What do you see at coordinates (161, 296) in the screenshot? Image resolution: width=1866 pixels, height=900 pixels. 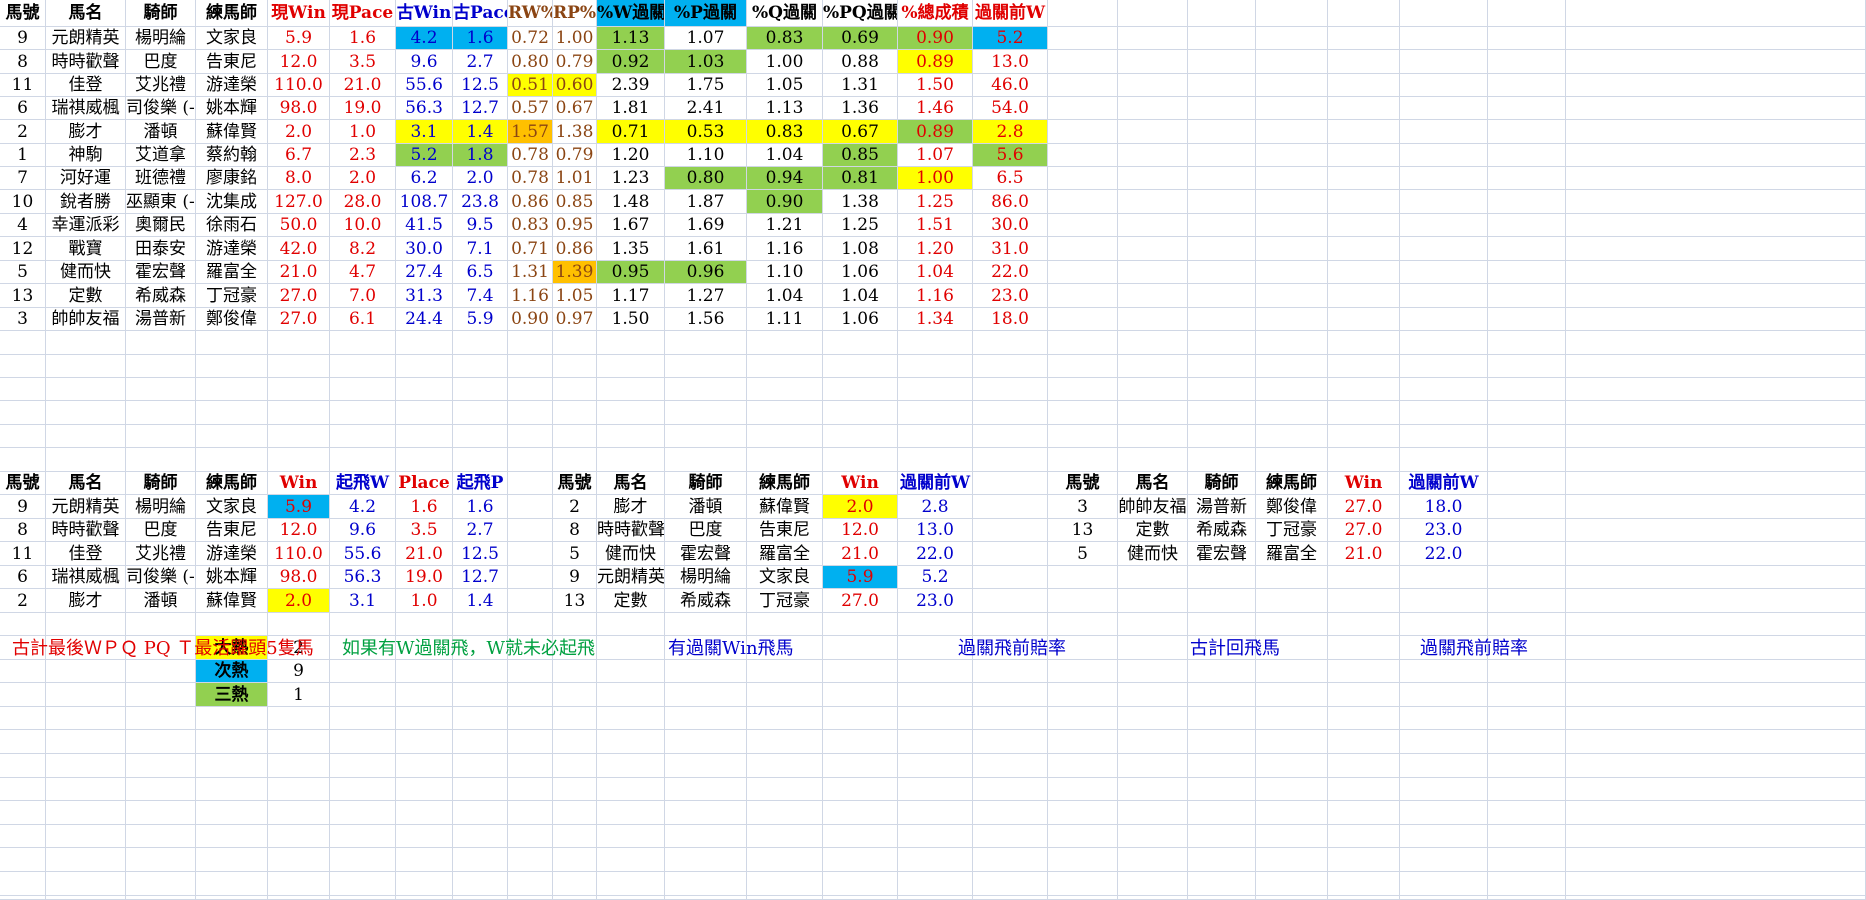 I see `top-table-cell: 希威森` at bounding box center [161, 296].